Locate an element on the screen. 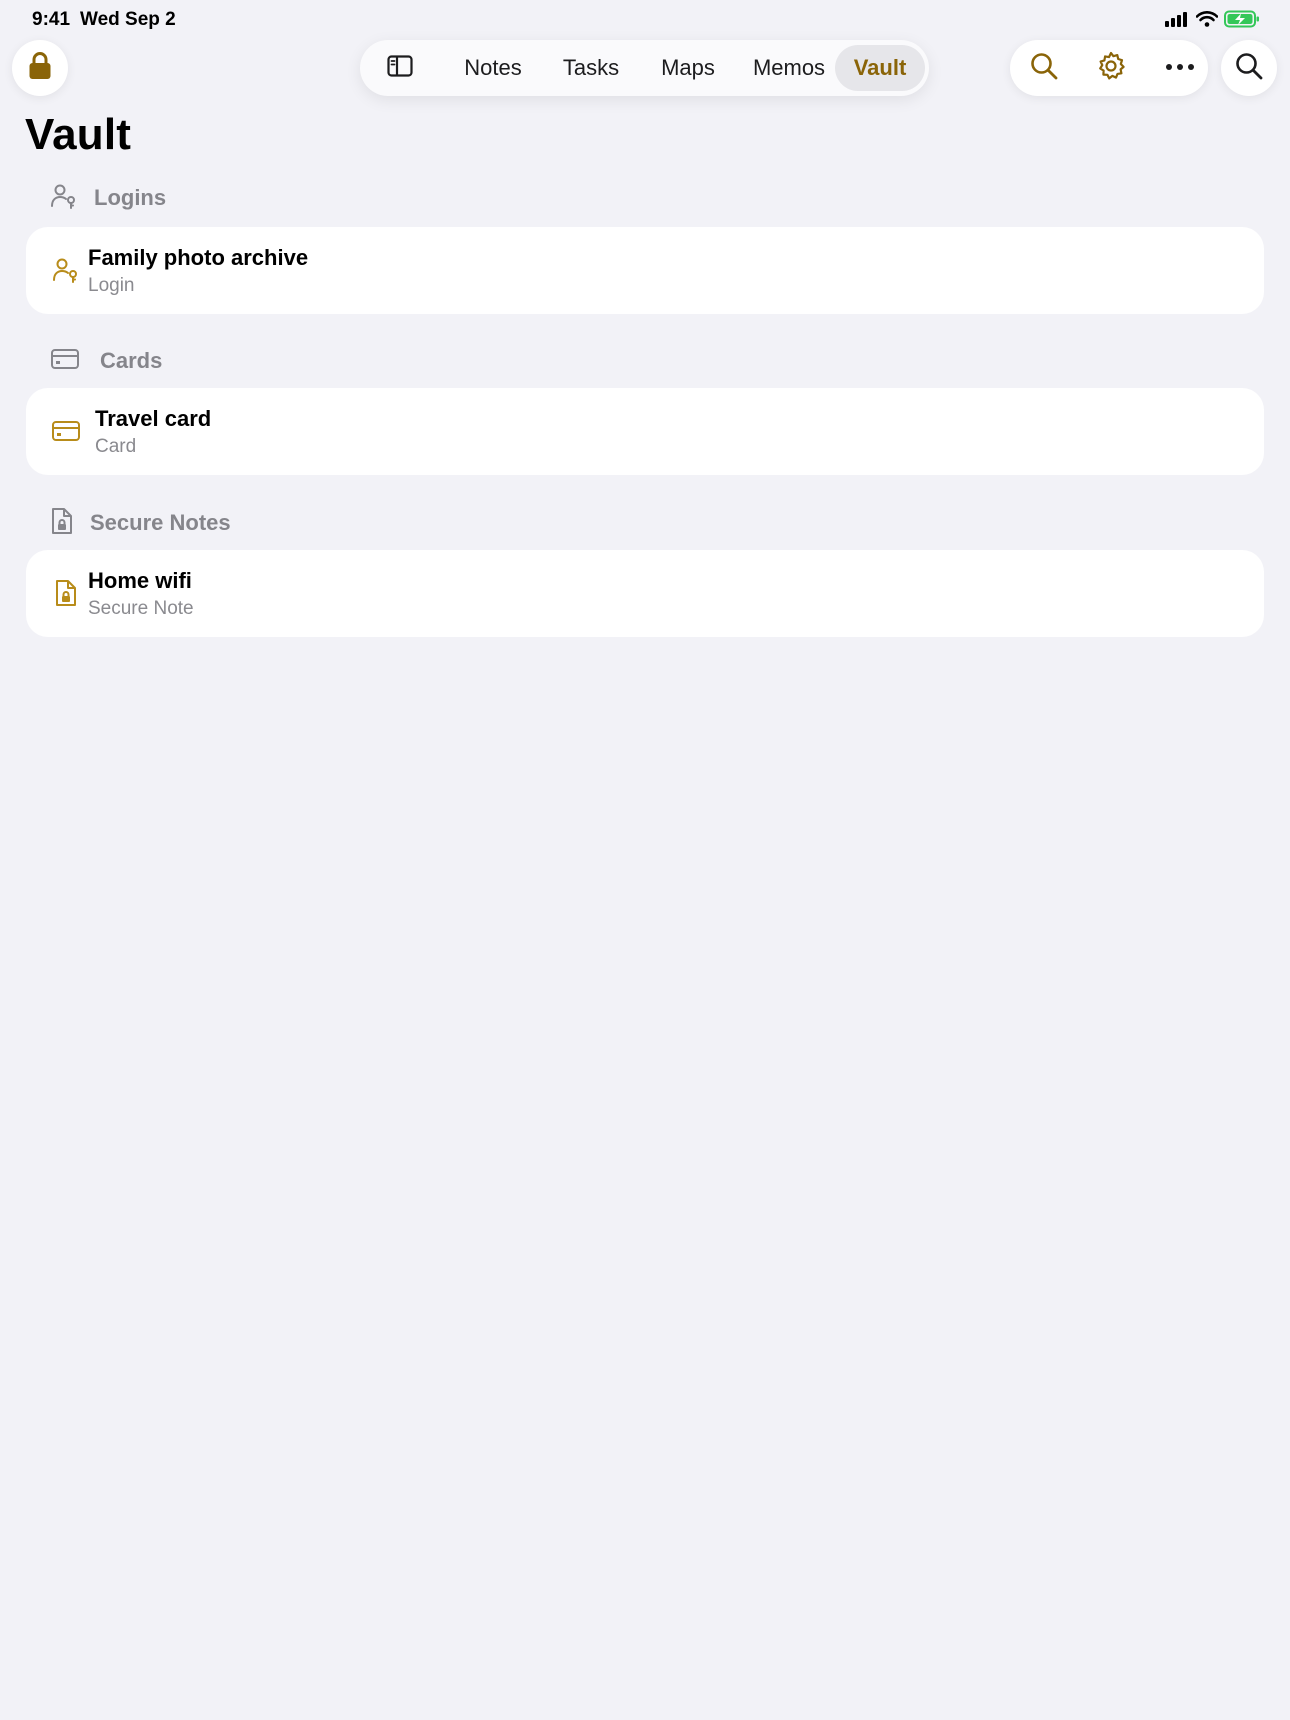 This screenshot has width=1290, height=1720. section-label: Secure Notes is located at coordinates (160, 522).